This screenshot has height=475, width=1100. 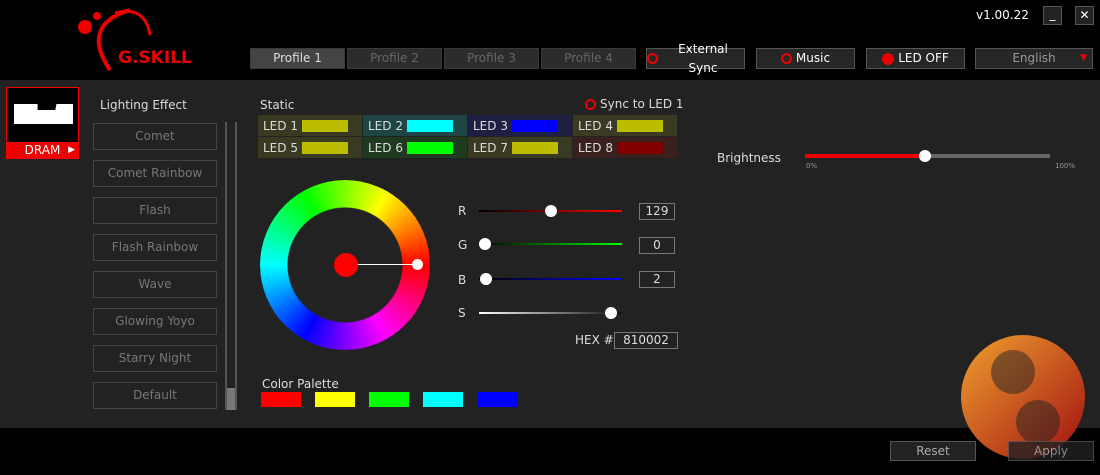 I want to click on svg-text: G.SKILL, so click(x=155, y=58).